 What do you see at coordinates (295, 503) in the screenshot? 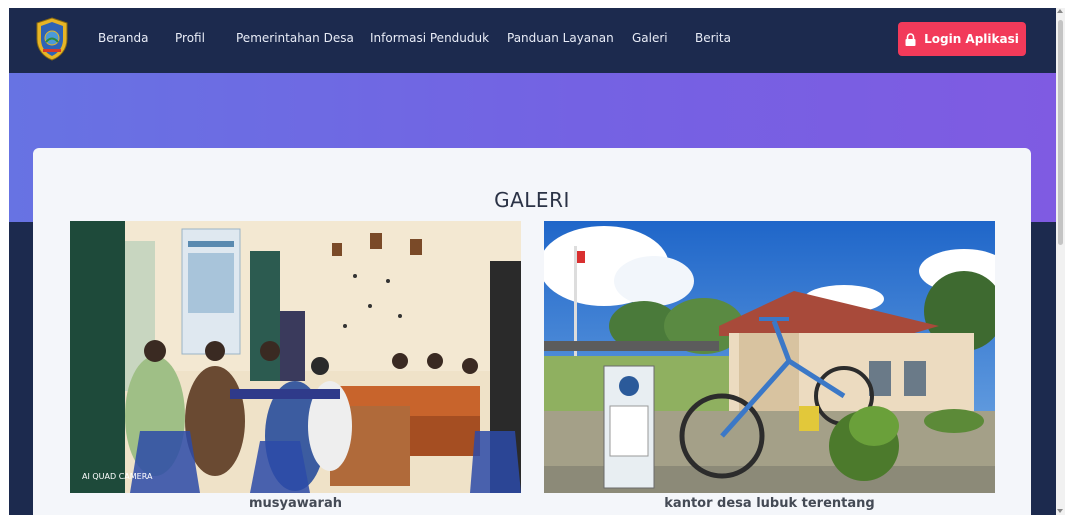
I see `caption-musyawarah: musyawarah` at bounding box center [295, 503].